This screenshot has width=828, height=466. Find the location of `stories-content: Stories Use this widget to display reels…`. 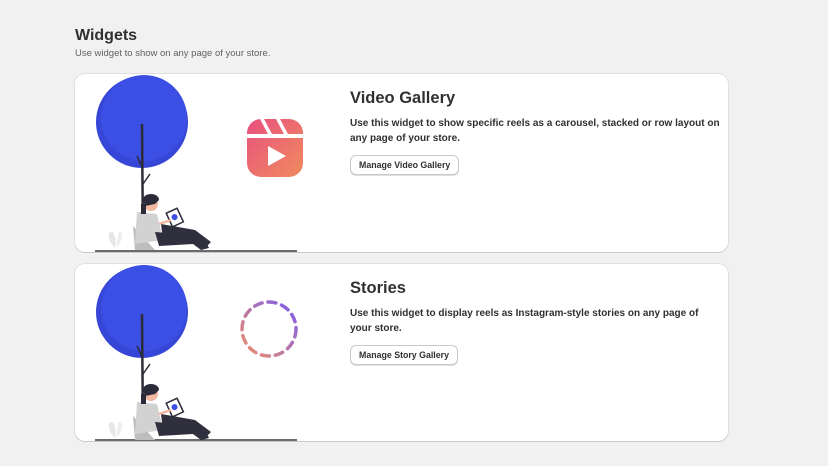

stories-content: Stories Use this widget to display reels… is located at coordinates (535, 321).